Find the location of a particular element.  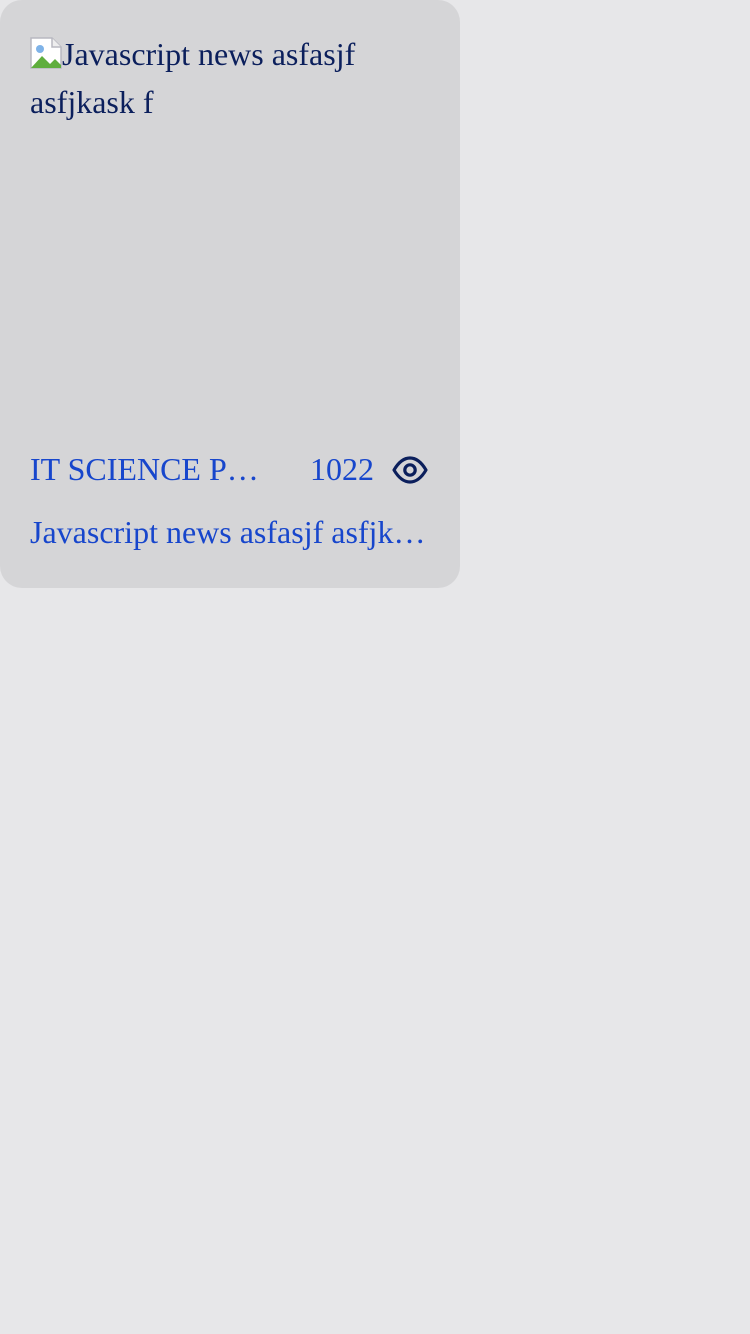

broken-image-icon is located at coordinates (46, 53).